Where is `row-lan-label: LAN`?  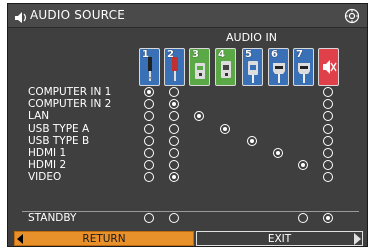 row-lan-label: LAN is located at coordinates (39, 116).